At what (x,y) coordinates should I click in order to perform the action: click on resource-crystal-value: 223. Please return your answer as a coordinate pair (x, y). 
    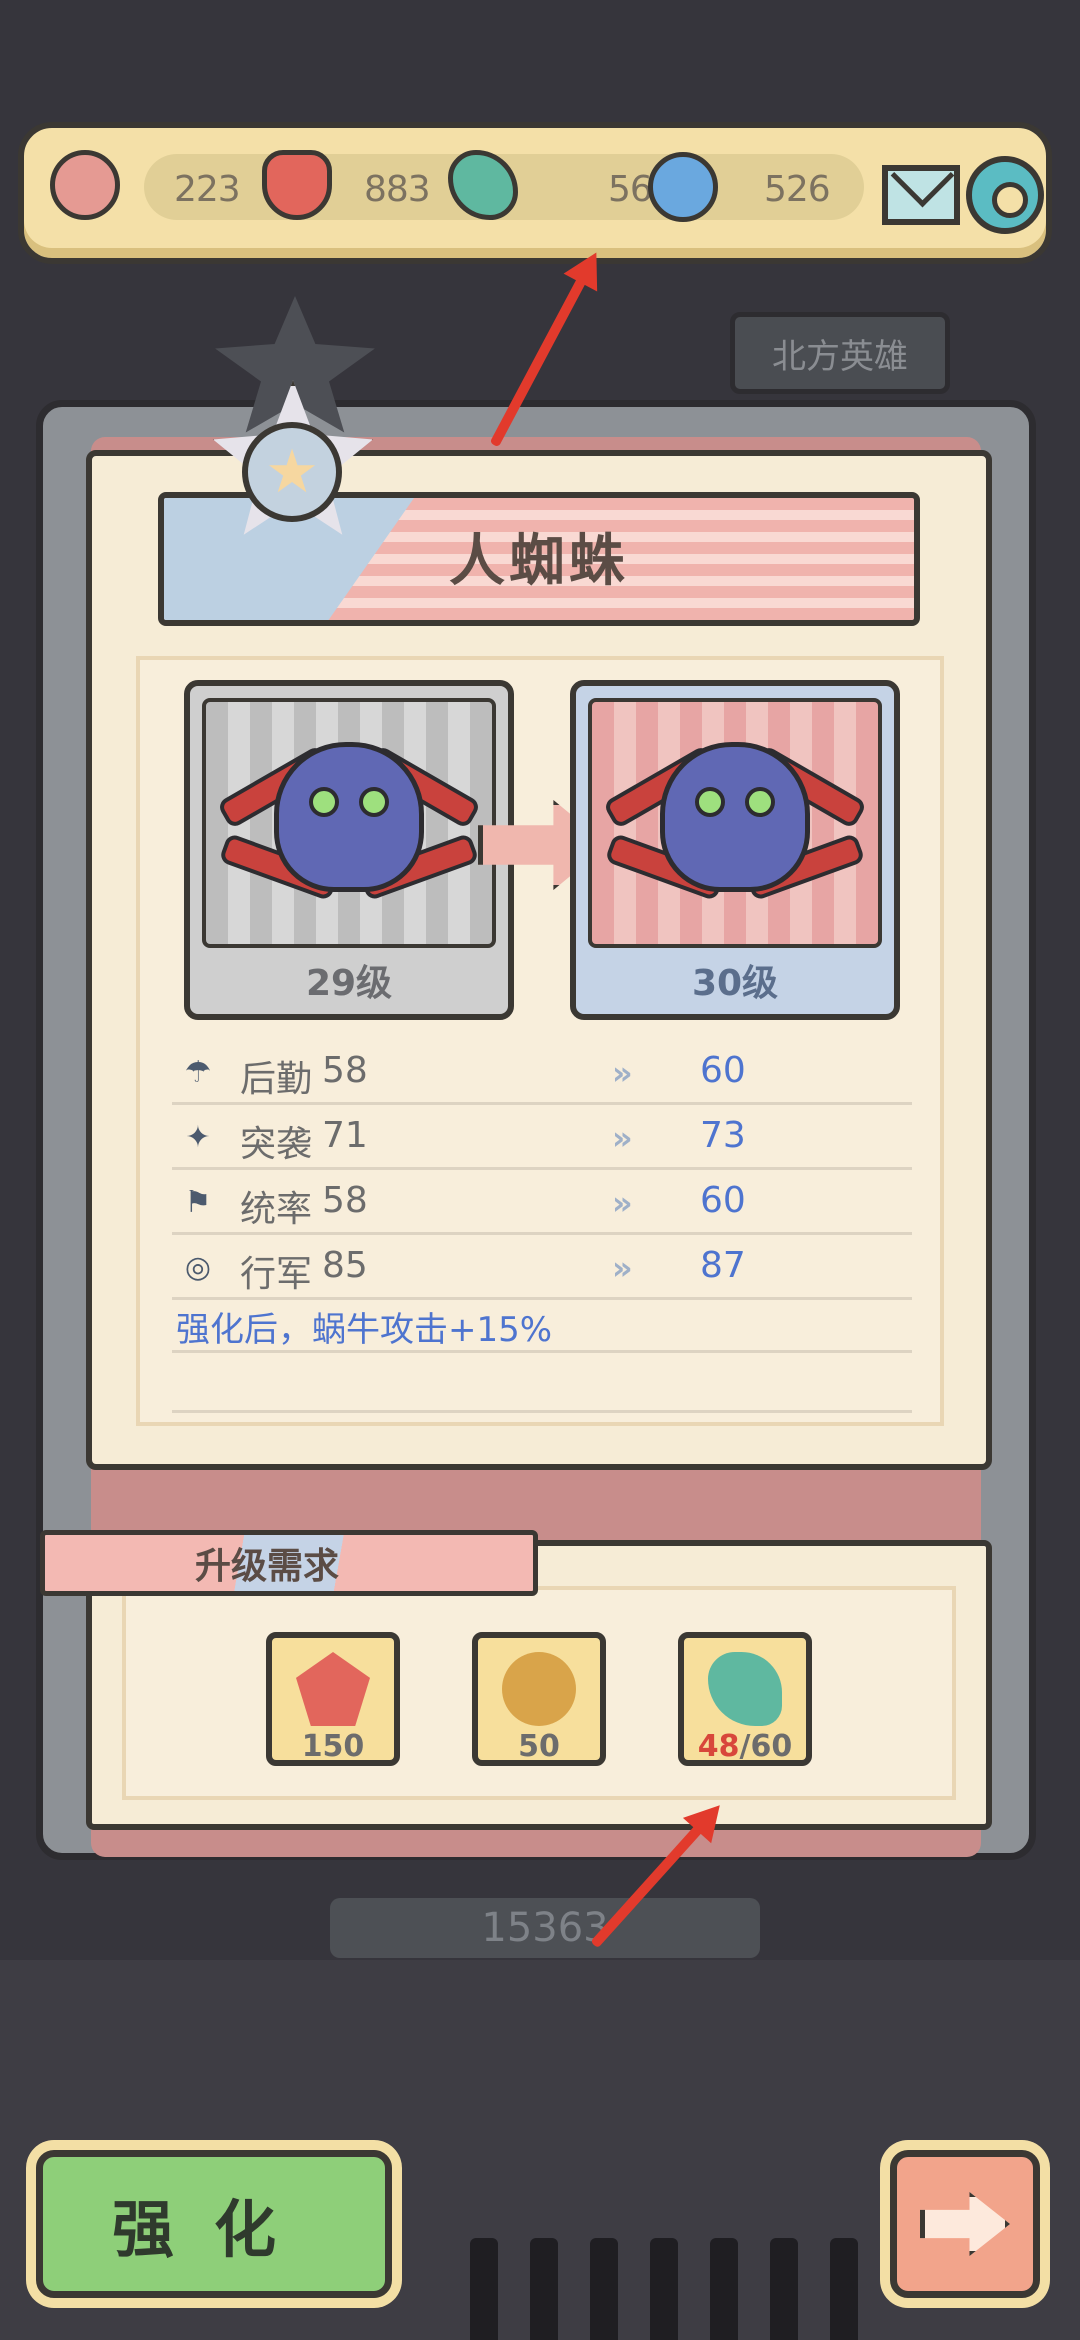
    Looking at the image, I should click on (207, 189).